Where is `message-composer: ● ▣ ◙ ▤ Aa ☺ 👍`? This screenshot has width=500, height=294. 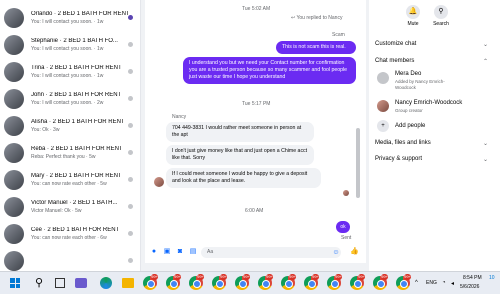
message-composer: ● ▣ ◙ ▤ Aa ☺ 👍 is located at coordinates (255, 253).